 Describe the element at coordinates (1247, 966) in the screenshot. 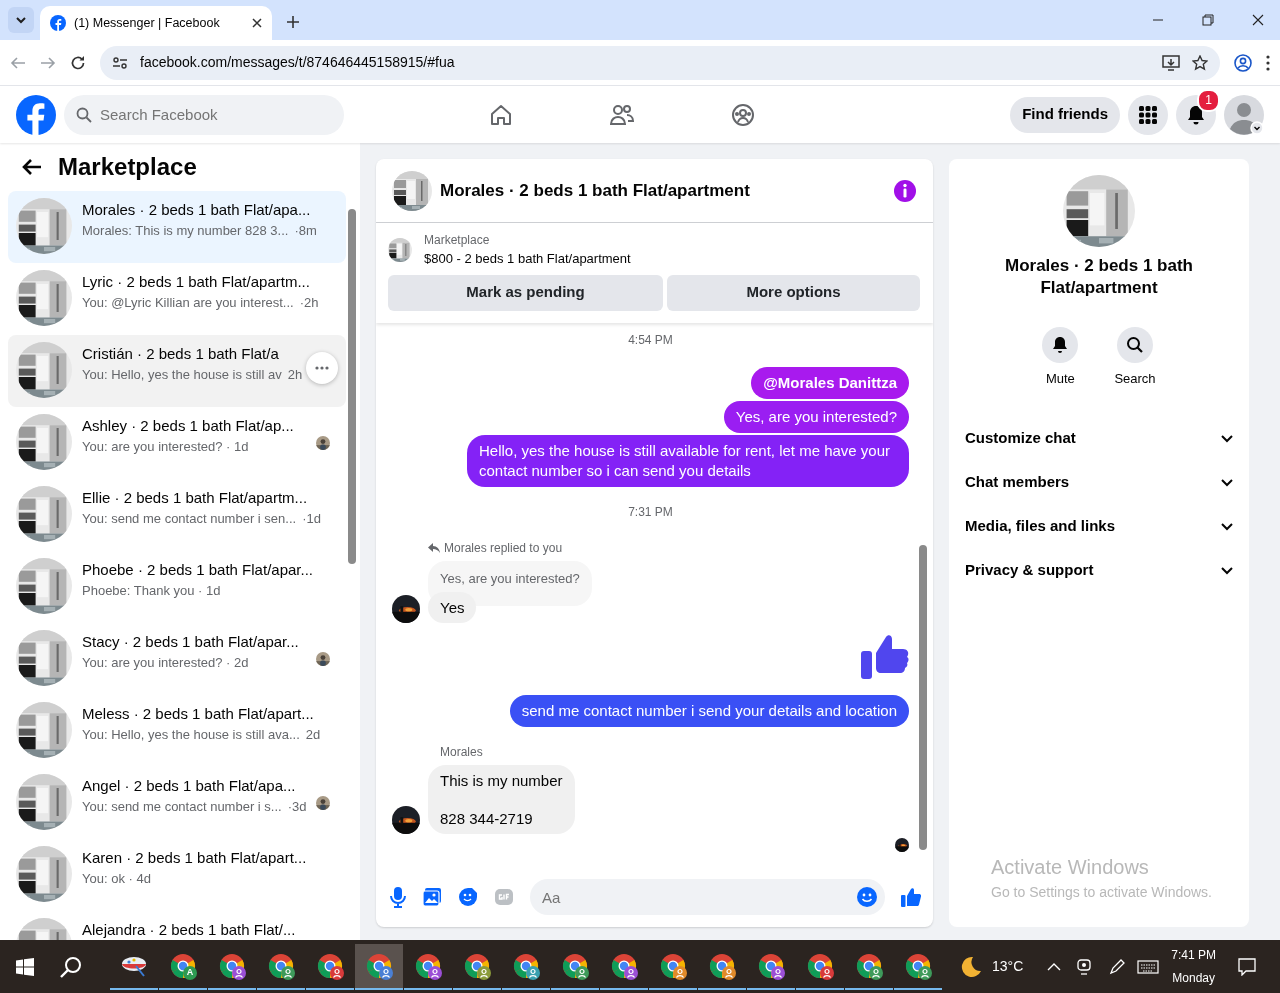

I see `notifications-icon` at that location.